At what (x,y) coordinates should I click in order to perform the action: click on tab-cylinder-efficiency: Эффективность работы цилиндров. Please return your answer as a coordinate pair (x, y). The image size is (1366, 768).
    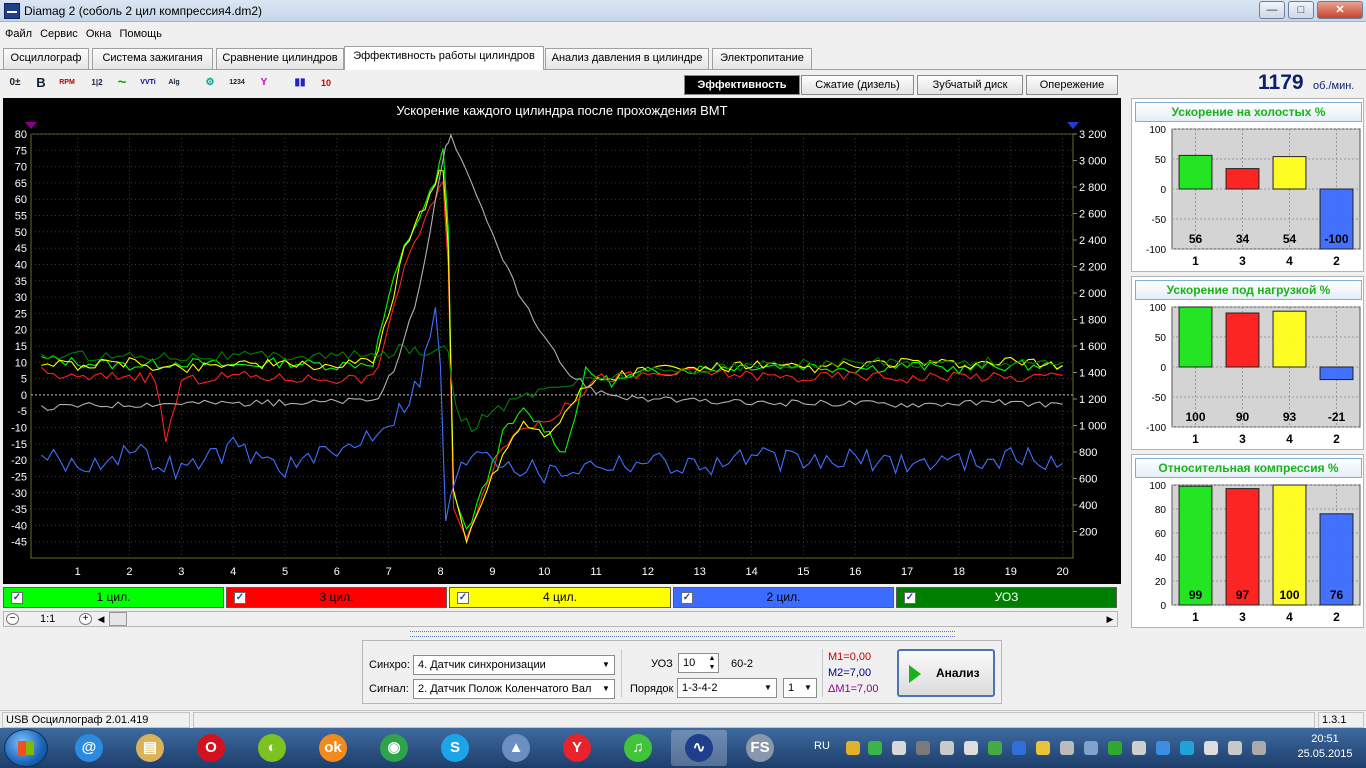
    Looking at the image, I should click on (444, 58).